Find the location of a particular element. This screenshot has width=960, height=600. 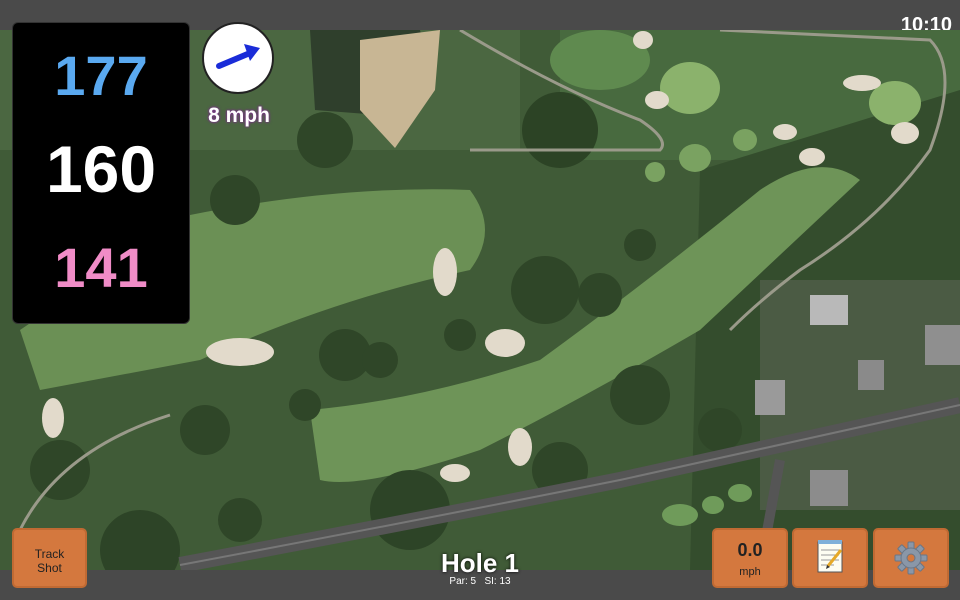

distance-panel: 177 160 141 is located at coordinates (101, 173).